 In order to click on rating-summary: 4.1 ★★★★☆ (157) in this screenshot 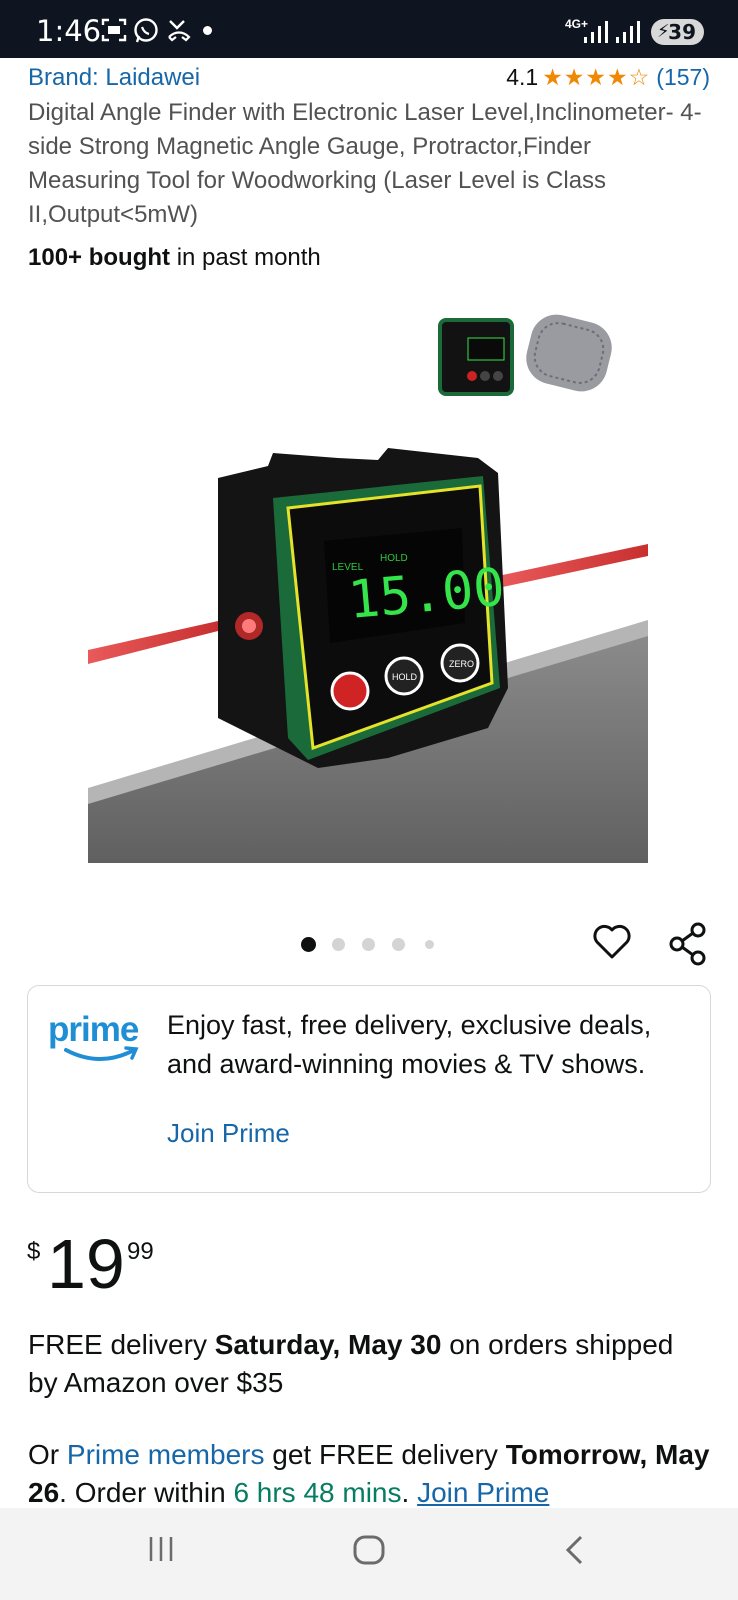, I will do `click(608, 77)`.